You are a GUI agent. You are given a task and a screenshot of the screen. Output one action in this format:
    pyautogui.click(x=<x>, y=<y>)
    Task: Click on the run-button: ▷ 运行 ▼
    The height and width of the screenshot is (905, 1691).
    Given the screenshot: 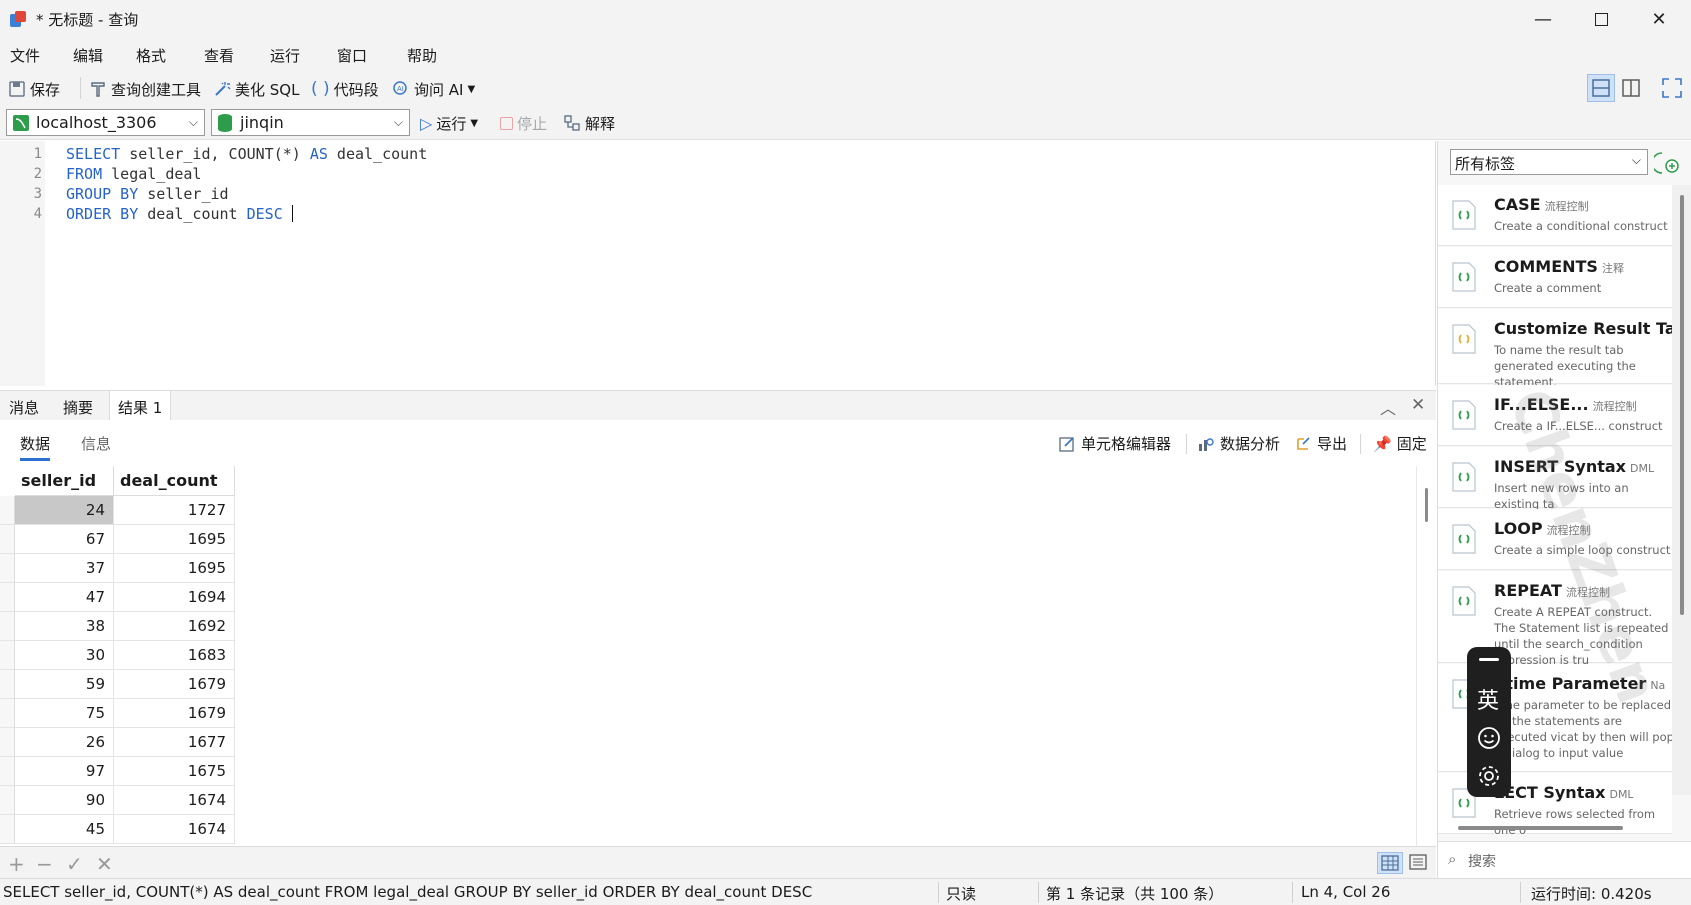 What is the action you would take?
    pyautogui.click(x=449, y=123)
    